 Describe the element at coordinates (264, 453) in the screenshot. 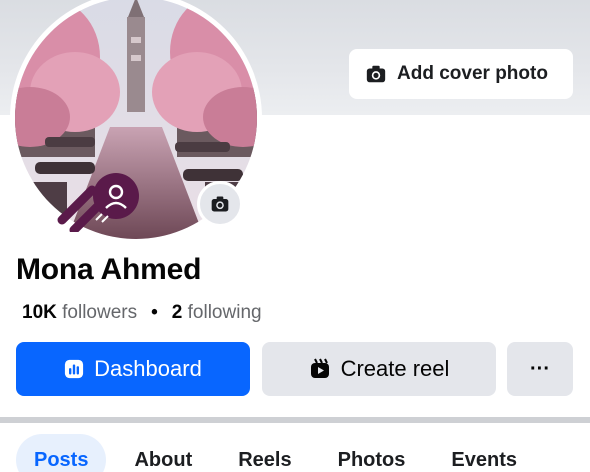

I see `tab-reels: Reels` at that location.